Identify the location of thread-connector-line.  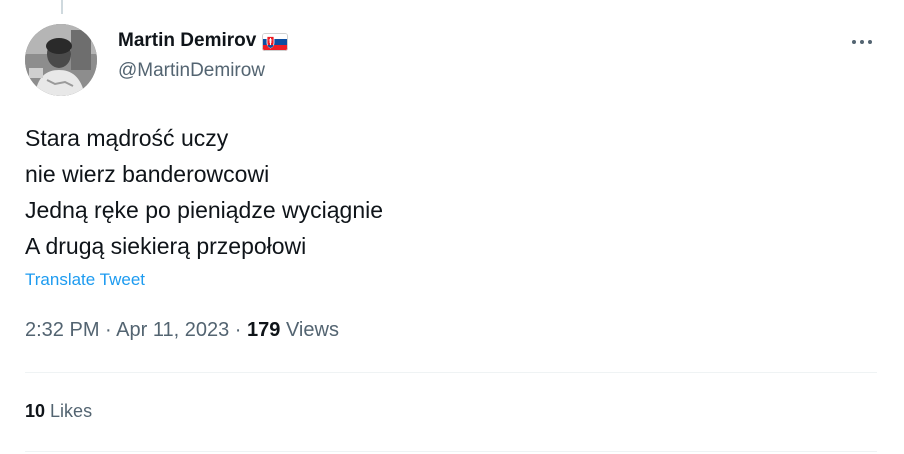
(62, 7).